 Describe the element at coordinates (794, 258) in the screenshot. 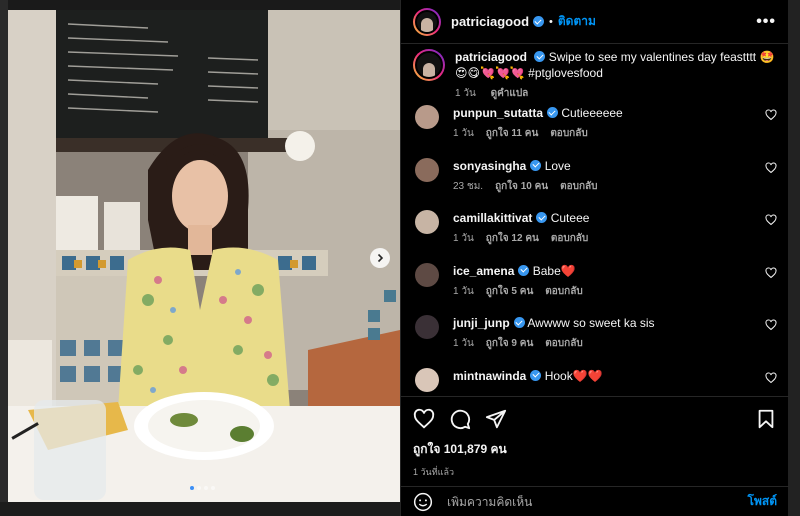

I see `backdrop-right` at that location.